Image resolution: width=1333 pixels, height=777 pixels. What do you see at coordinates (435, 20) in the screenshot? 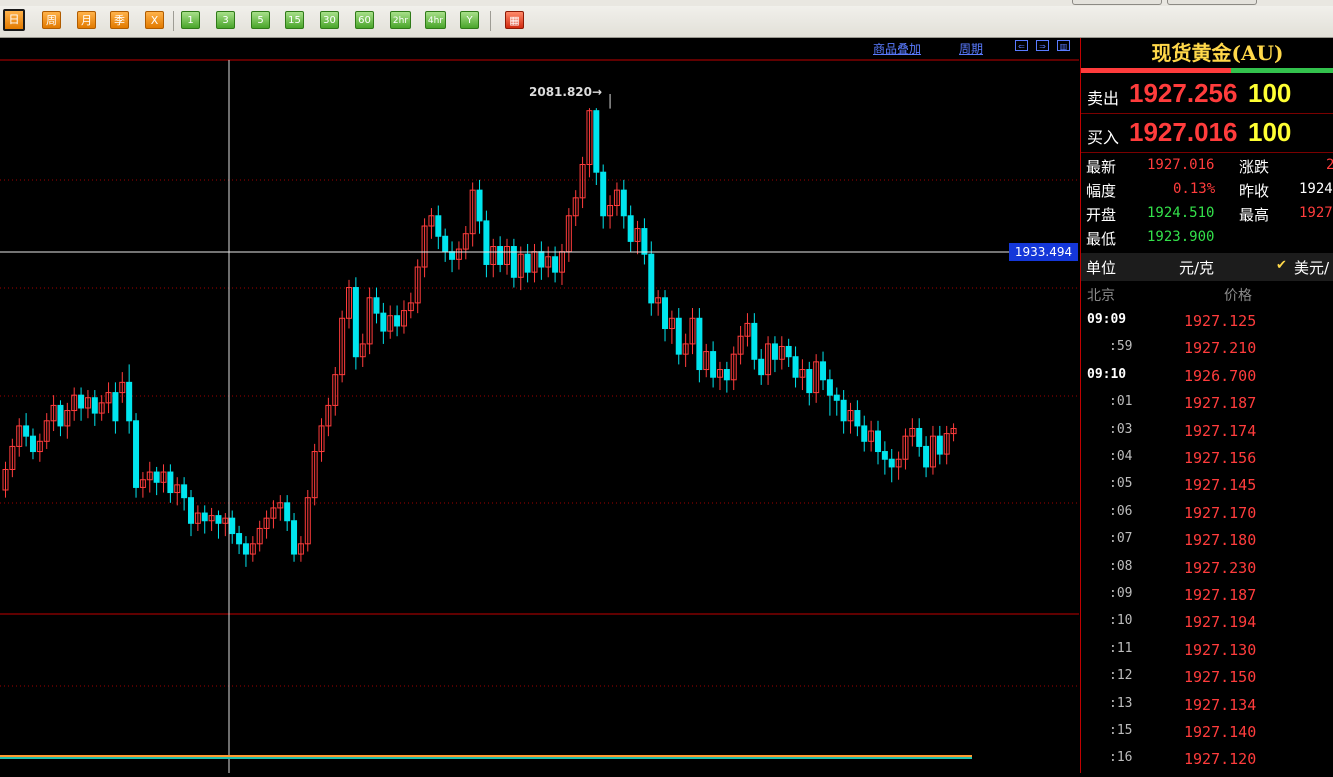
I see `toolbar-button-12: 4hr` at bounding box center [435, 20].